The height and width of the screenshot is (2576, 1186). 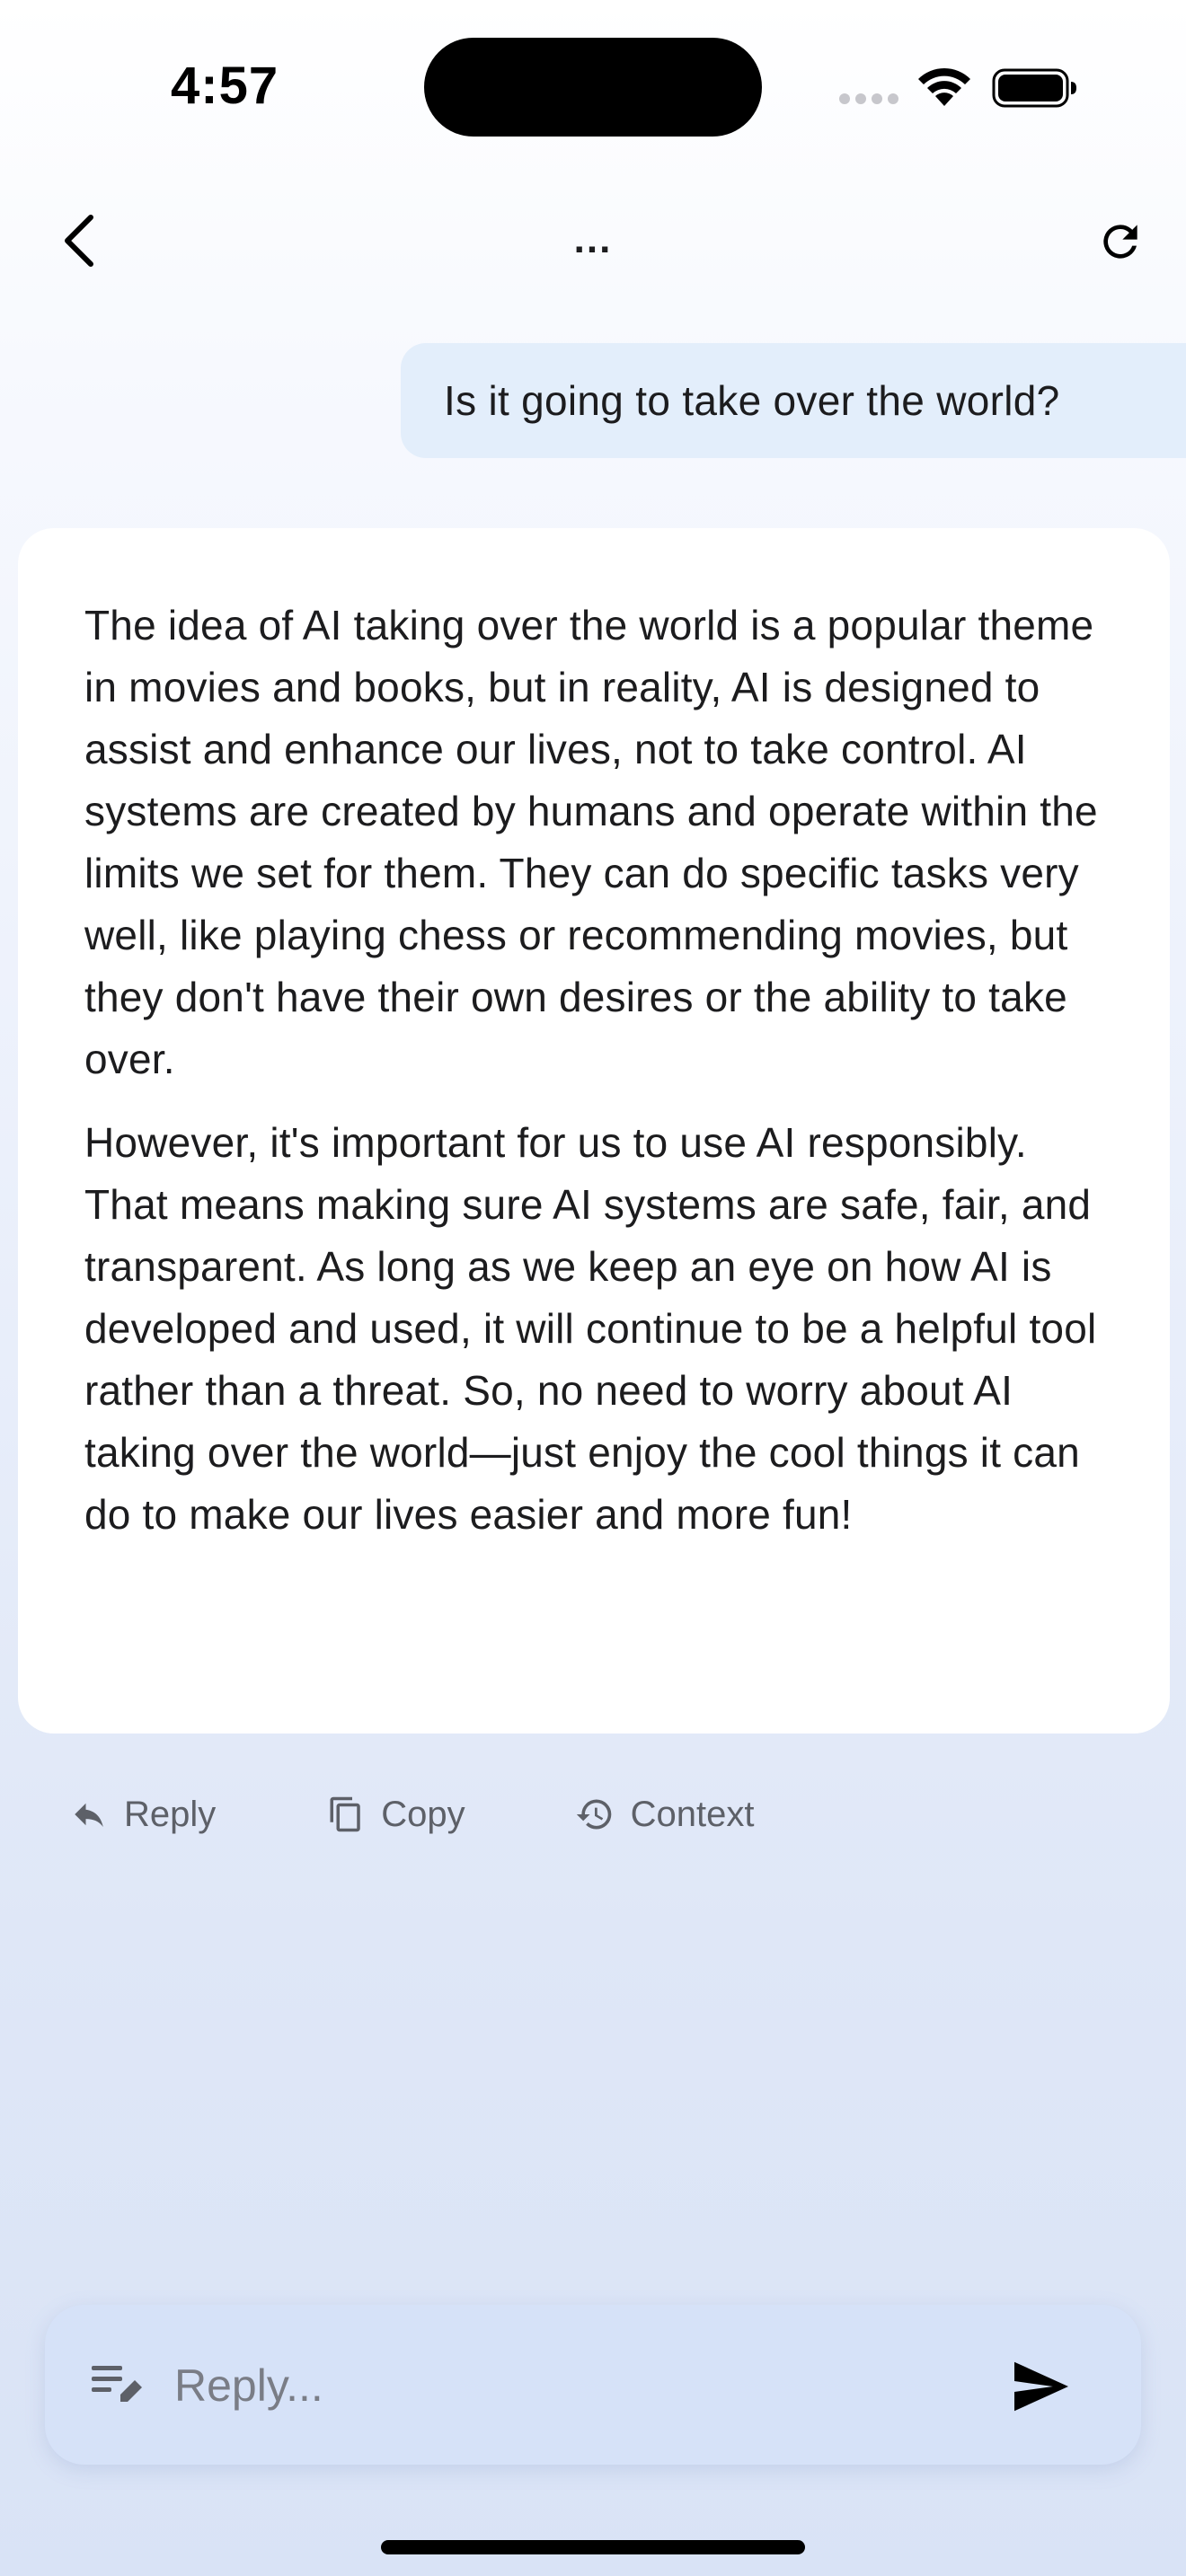 I want to click on context-label: Context, so click(x=692, y=1814).